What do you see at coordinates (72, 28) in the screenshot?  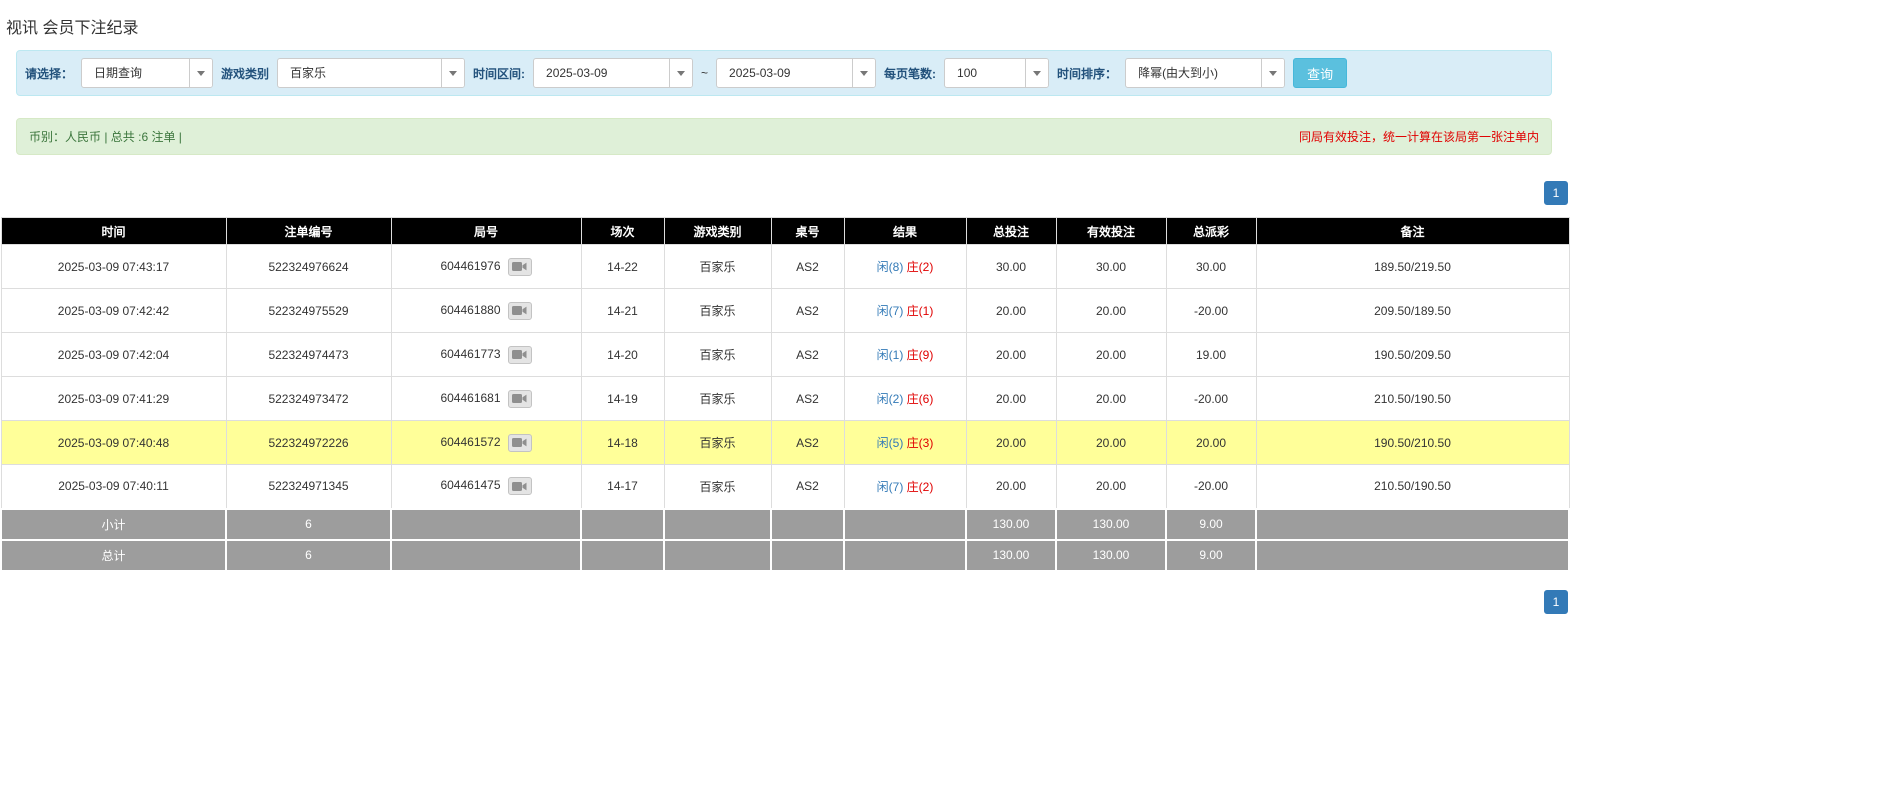 I see `page-title: 视讯 会员下注纪录` at bounding box center [72, 28].